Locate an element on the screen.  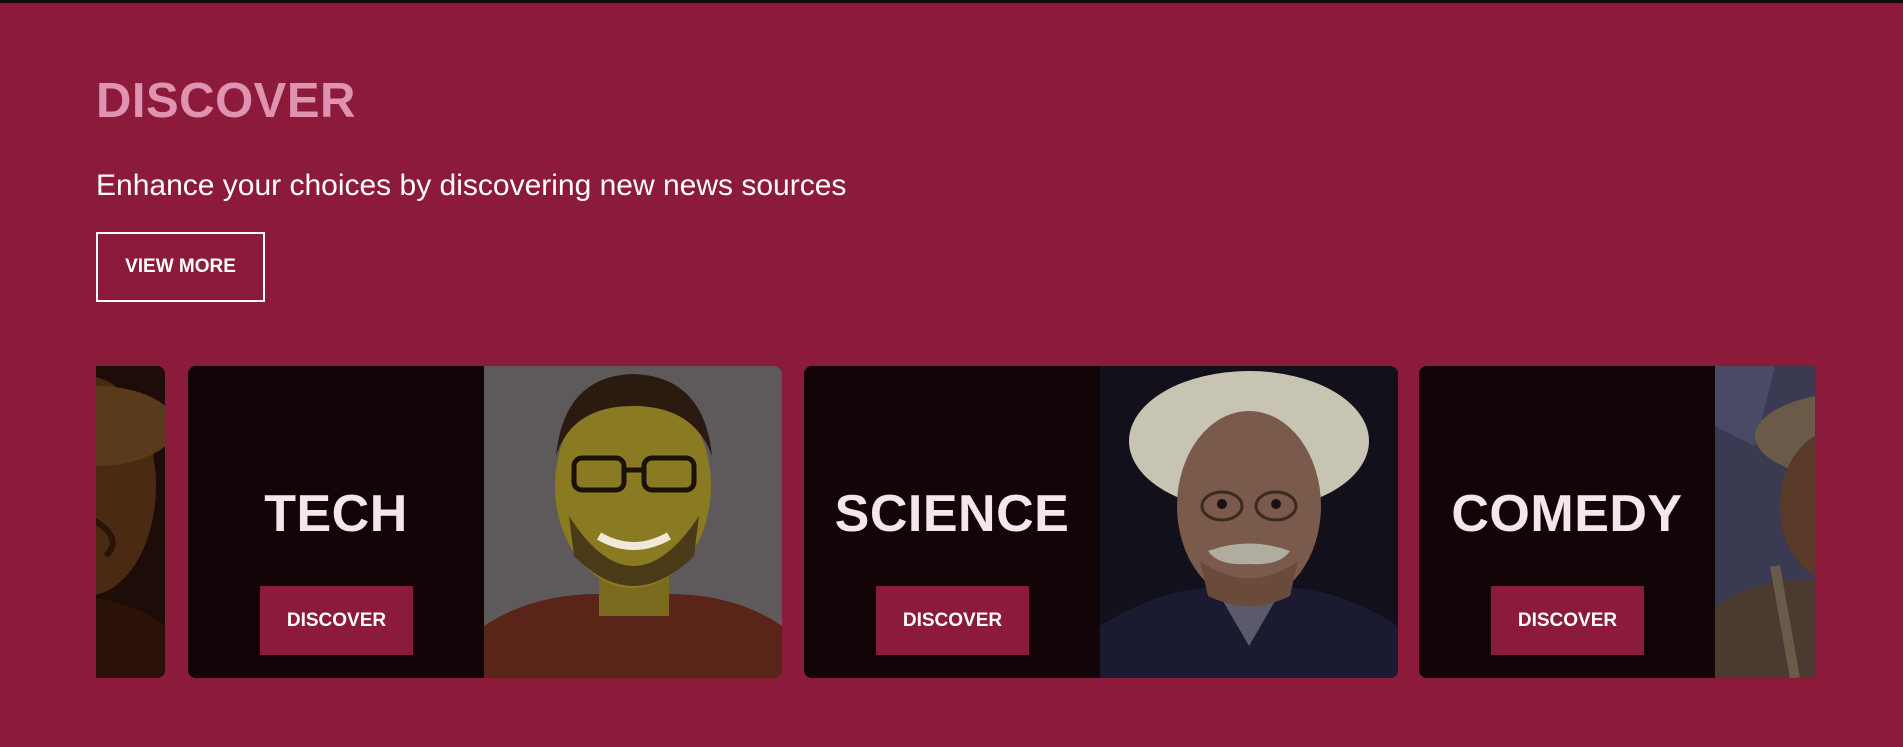
science-portrait-image is located at coordinates (1249, 522).